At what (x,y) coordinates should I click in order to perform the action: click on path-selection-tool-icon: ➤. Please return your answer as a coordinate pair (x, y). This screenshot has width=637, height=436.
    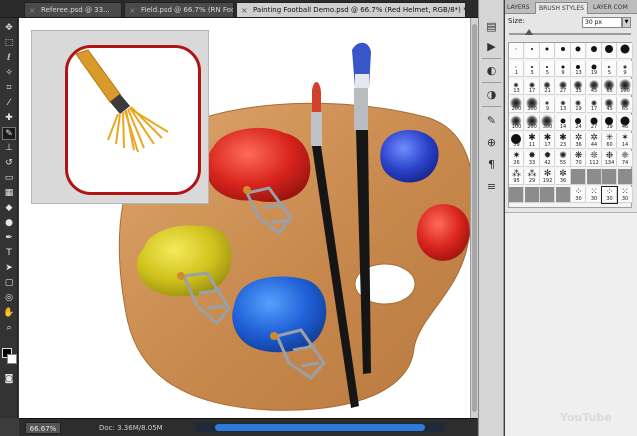
    Looking at the image, I should click on (9, 268).